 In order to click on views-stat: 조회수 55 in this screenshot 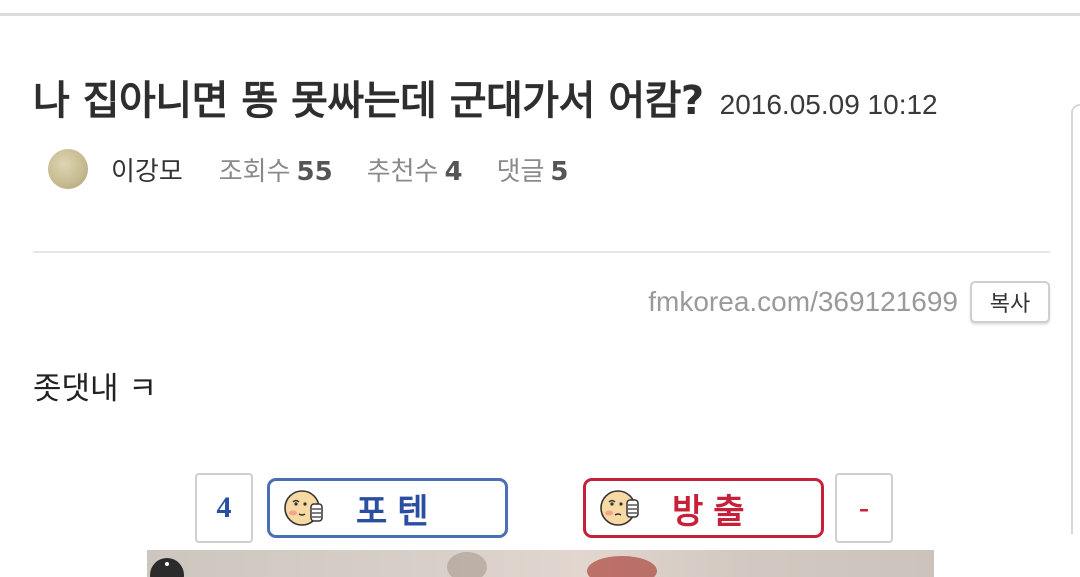, I will do `click(276, 169)`.